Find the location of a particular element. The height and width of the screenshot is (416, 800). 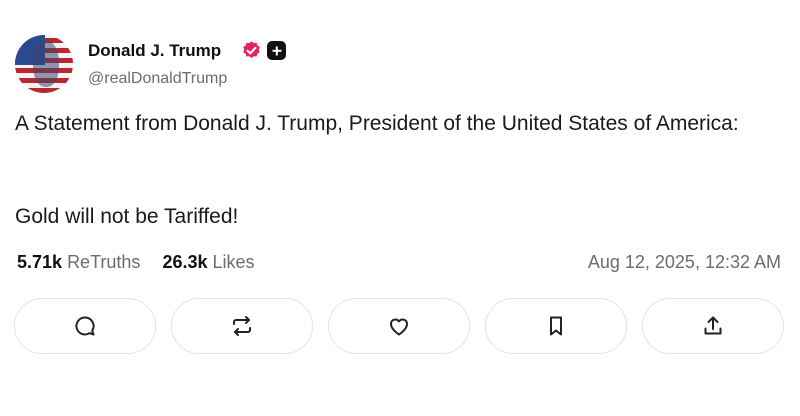

retruths-count: 5.71k is located at coordinates (39, 262).